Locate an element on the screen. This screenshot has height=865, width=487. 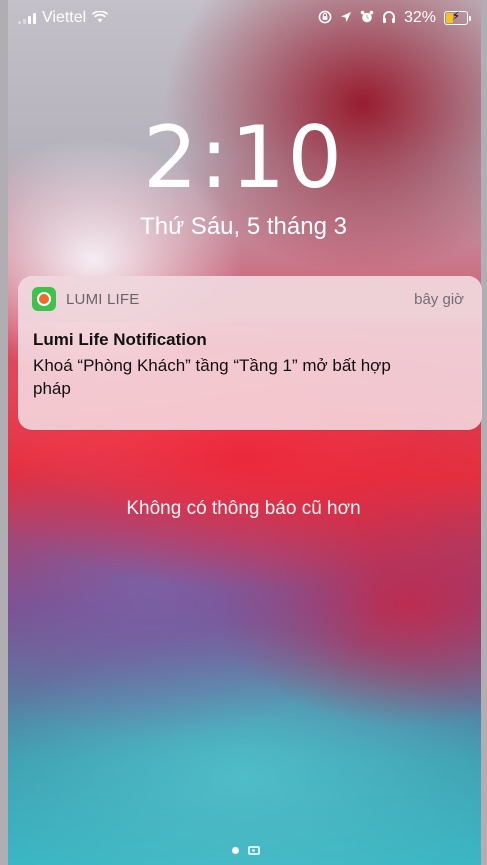
camera-icon is located at coordinates (254, 850).